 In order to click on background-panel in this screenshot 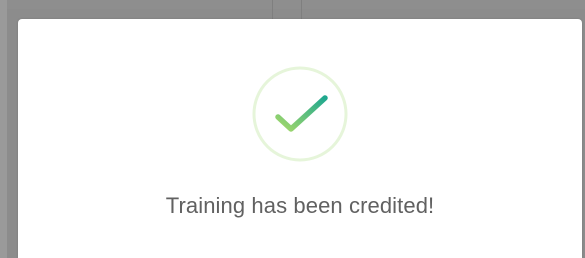, I will do `click(3, 129)`.